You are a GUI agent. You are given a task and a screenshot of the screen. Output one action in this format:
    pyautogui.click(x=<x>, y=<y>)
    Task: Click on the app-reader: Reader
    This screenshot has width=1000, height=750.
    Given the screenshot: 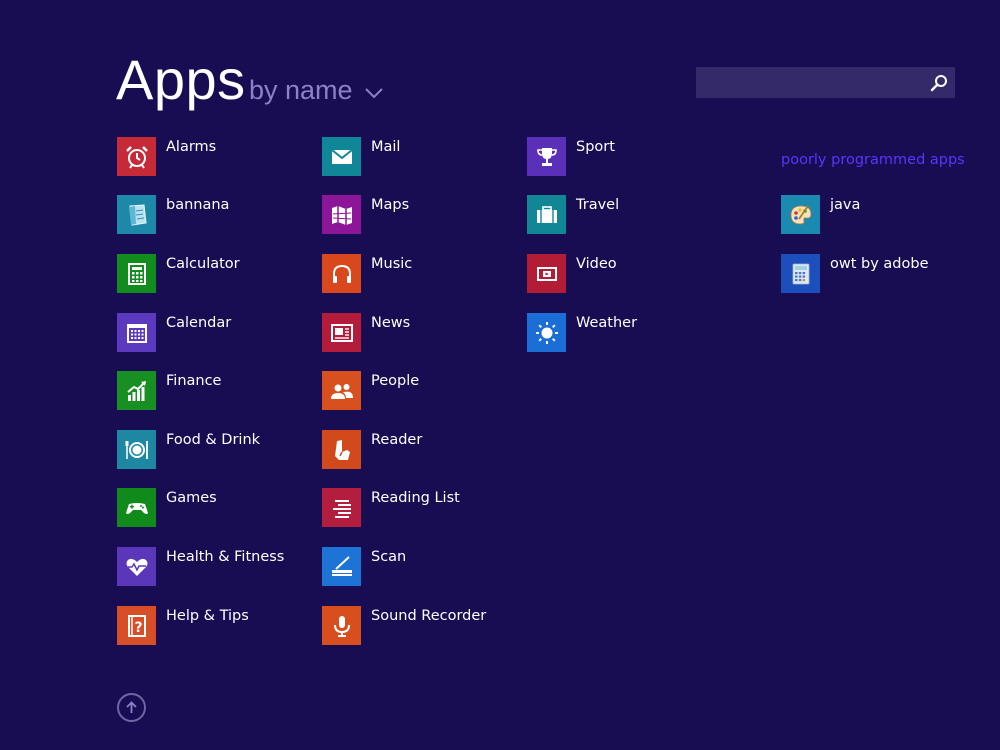 What is the action you would take?
    pyautogui.click(x=372, y=450)
    